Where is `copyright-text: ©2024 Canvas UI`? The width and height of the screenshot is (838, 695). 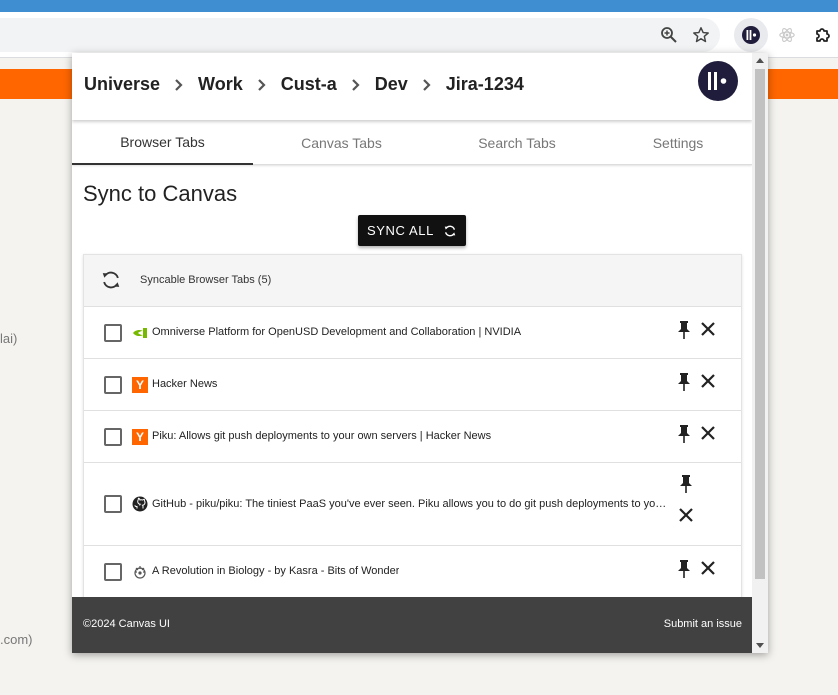 copyright-text: ©2024 Canvas UI is located at coordinates (126, 624).